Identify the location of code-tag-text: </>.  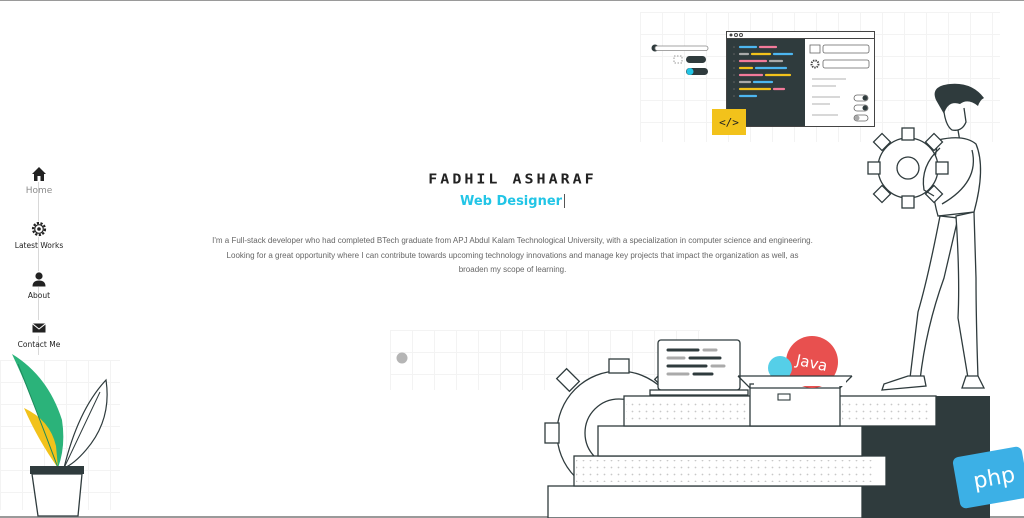
(729, 122).